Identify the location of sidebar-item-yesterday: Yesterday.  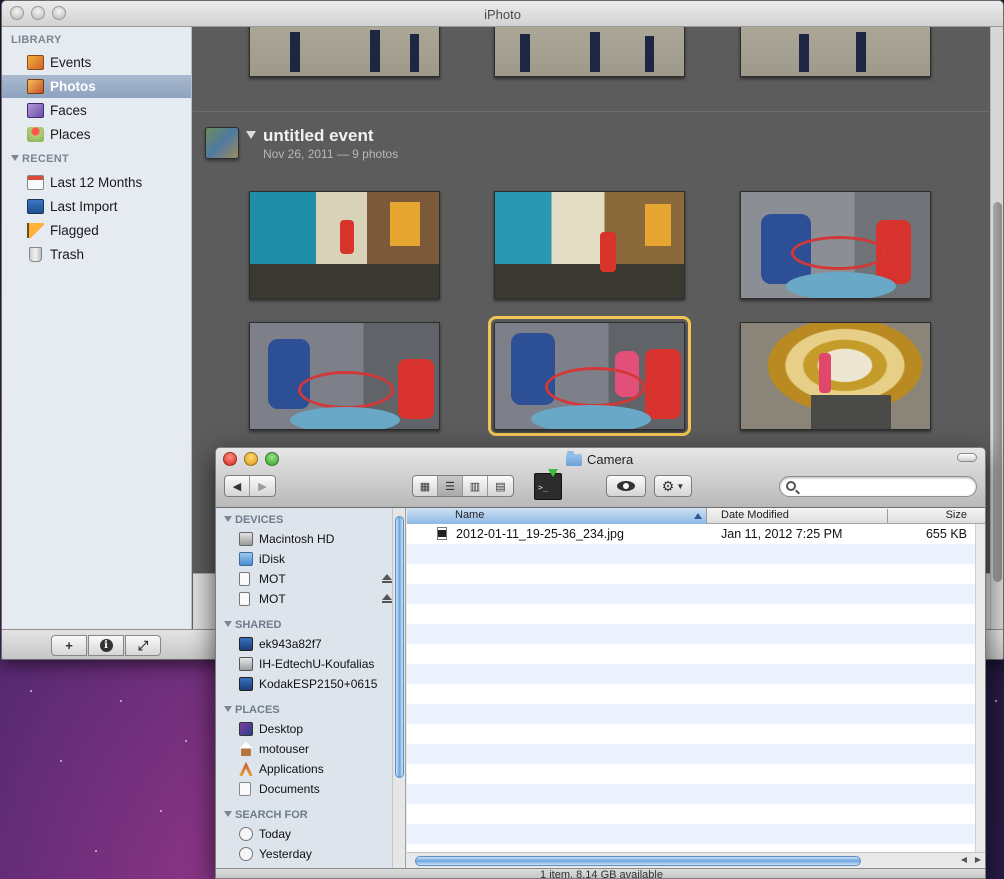
(319, 854).